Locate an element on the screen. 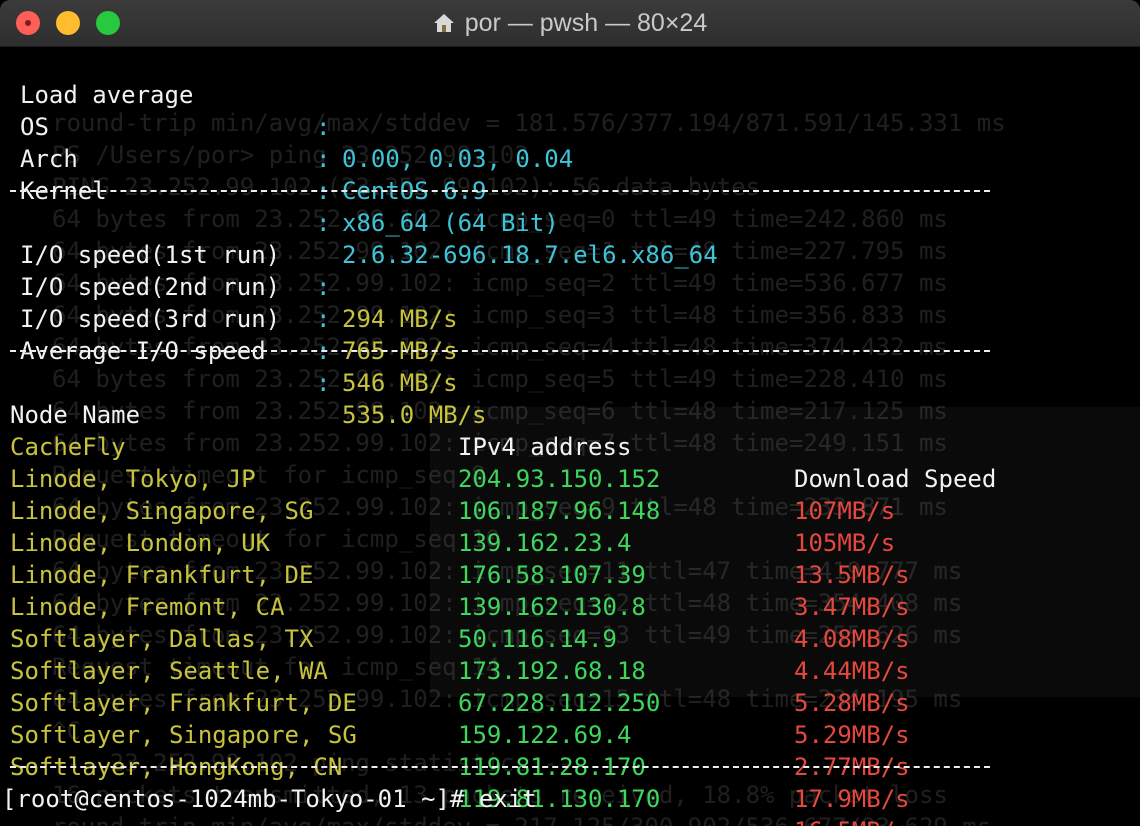 Image resolution: width=1140 pixels, height=826 pixels. node-ip: 173.192.68.18 is located at coordinates (552, 671).